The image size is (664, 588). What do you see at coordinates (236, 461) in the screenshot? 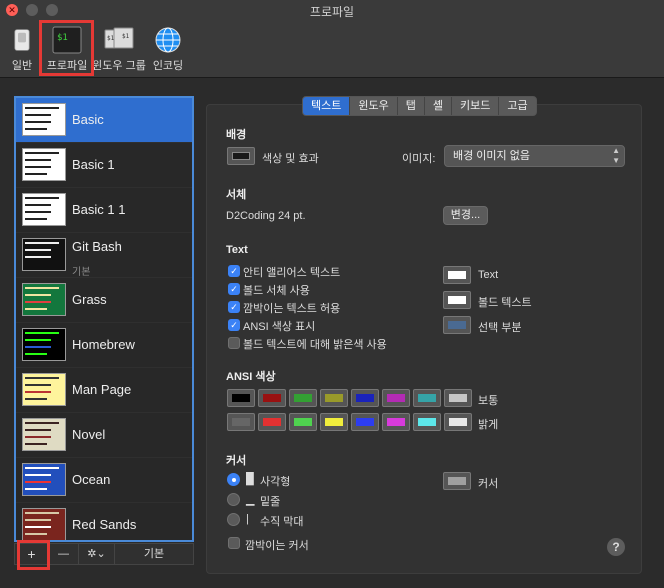
I see `cursor-heading: 커서` at bounding box center [236, 461].